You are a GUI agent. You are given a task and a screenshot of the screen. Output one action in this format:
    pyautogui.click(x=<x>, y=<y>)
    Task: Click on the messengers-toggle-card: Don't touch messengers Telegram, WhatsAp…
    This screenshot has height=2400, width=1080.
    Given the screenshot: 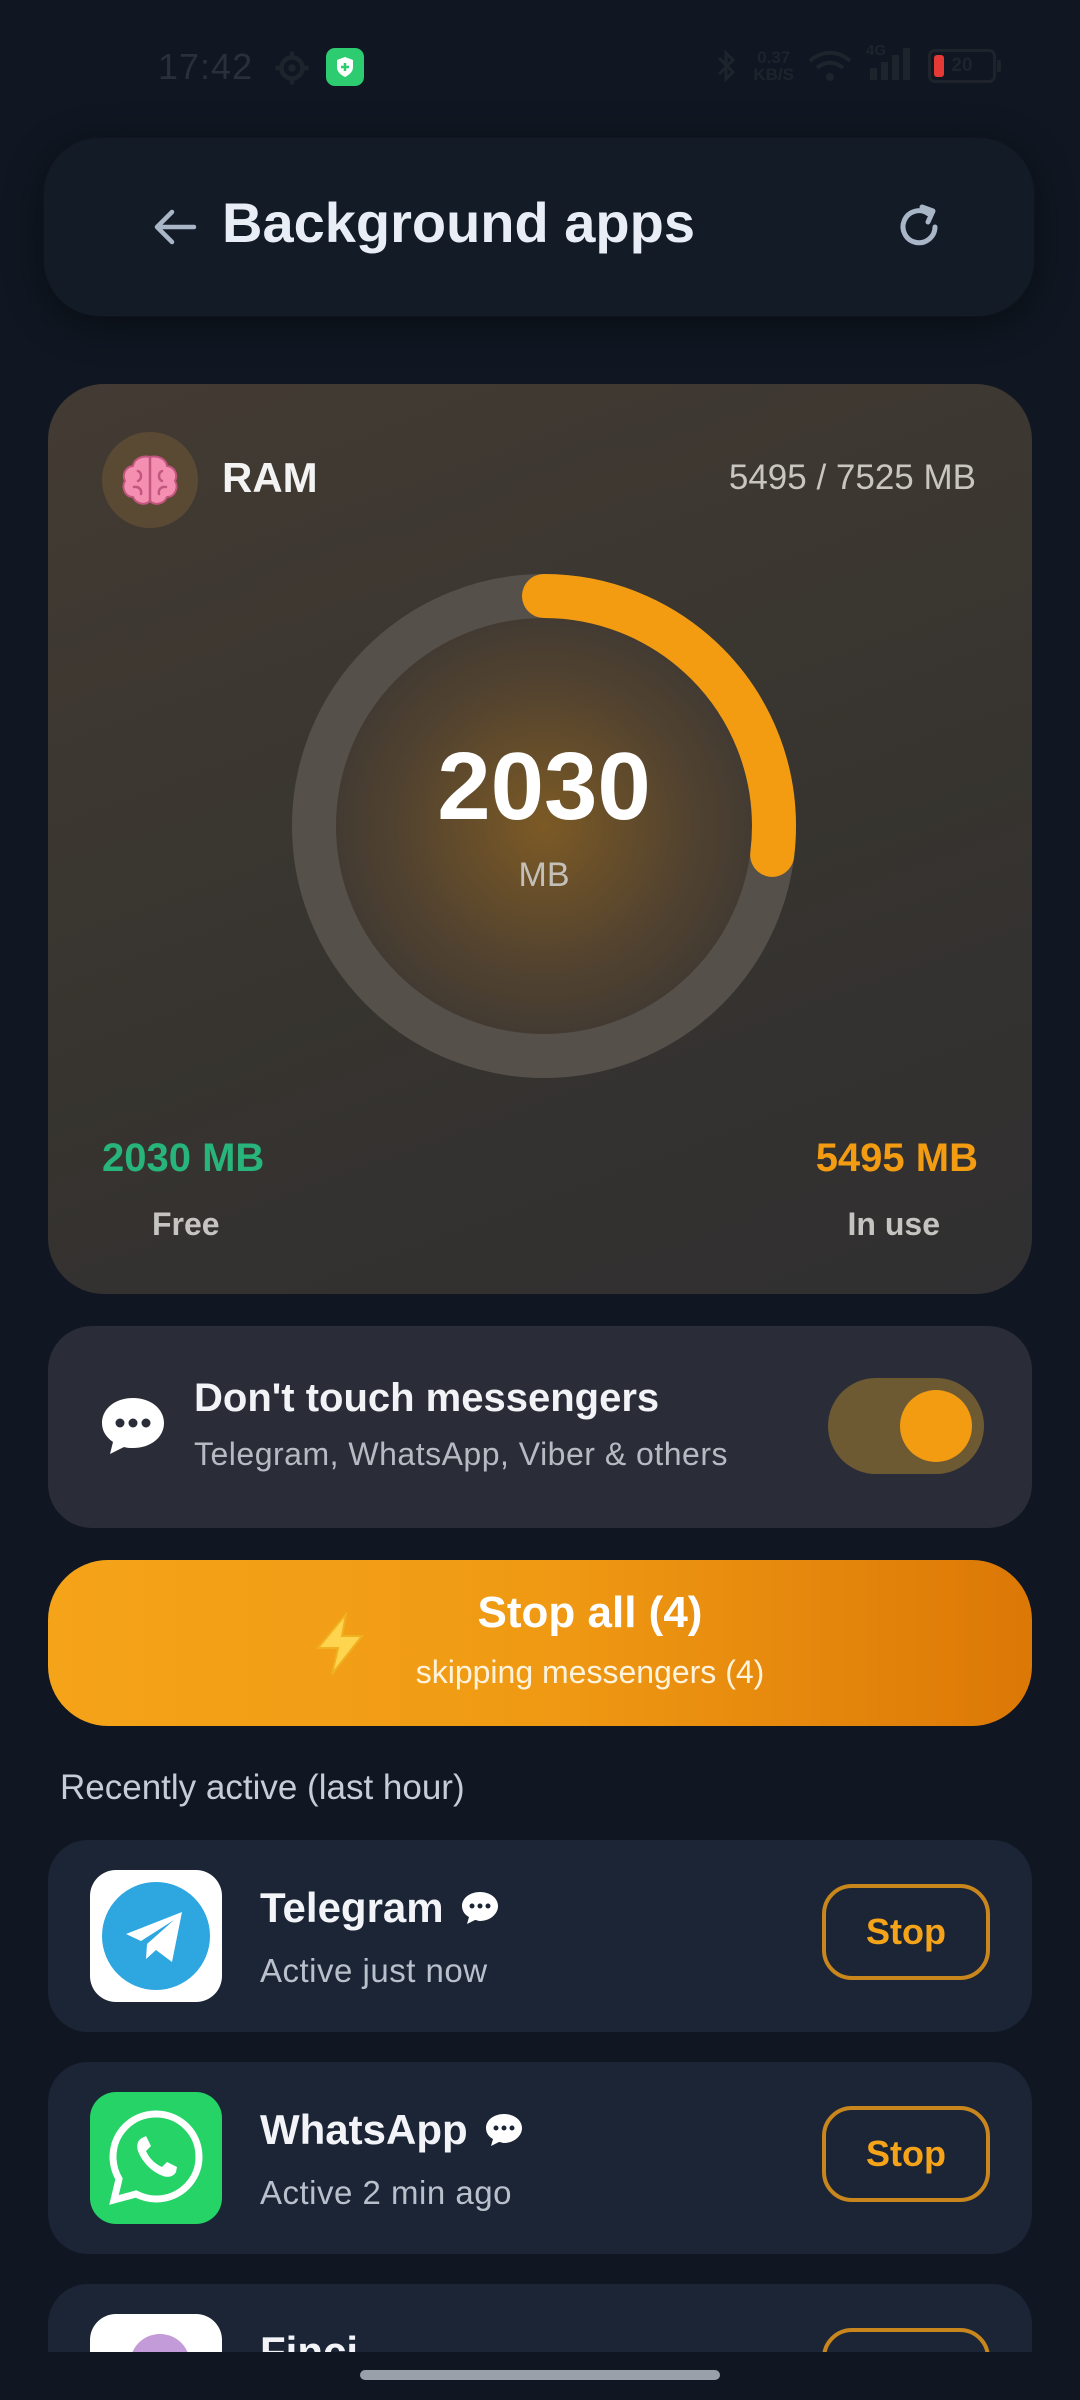 What is the action you would take?
    pyautogui.click(x=540, y=1427)
    